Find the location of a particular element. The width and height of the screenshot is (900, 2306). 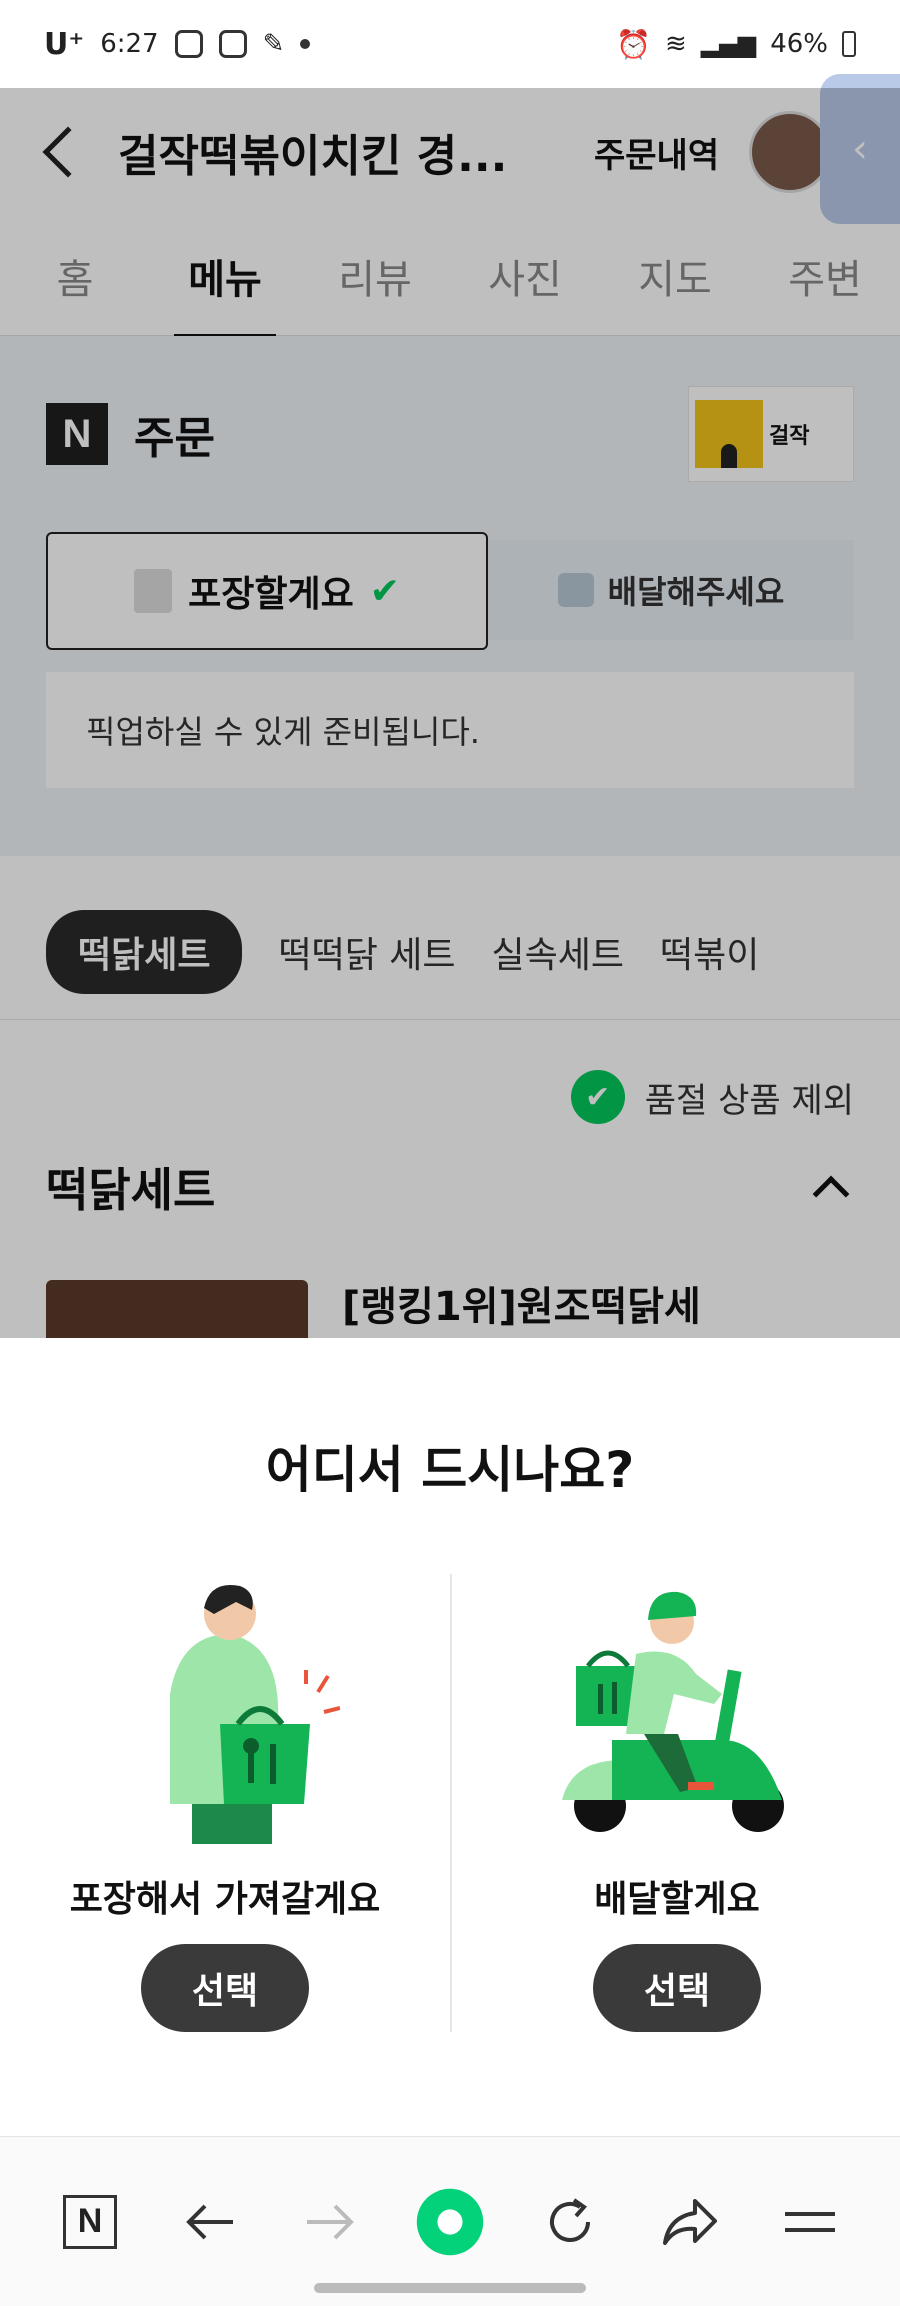

delivery-option: 배달할게요 선택 is located at coordinates (676, 1804).